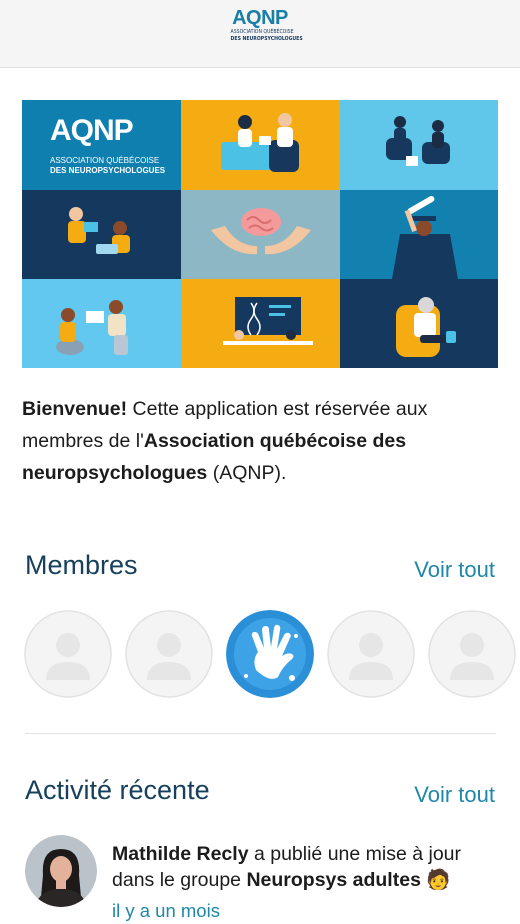 The height and width of the screenshot is (924, 520). What do you see at coordinates (454, 795) in the screenshot?
I see `activity-see-all-link: Voir tout` at bounding box center [454, 795].